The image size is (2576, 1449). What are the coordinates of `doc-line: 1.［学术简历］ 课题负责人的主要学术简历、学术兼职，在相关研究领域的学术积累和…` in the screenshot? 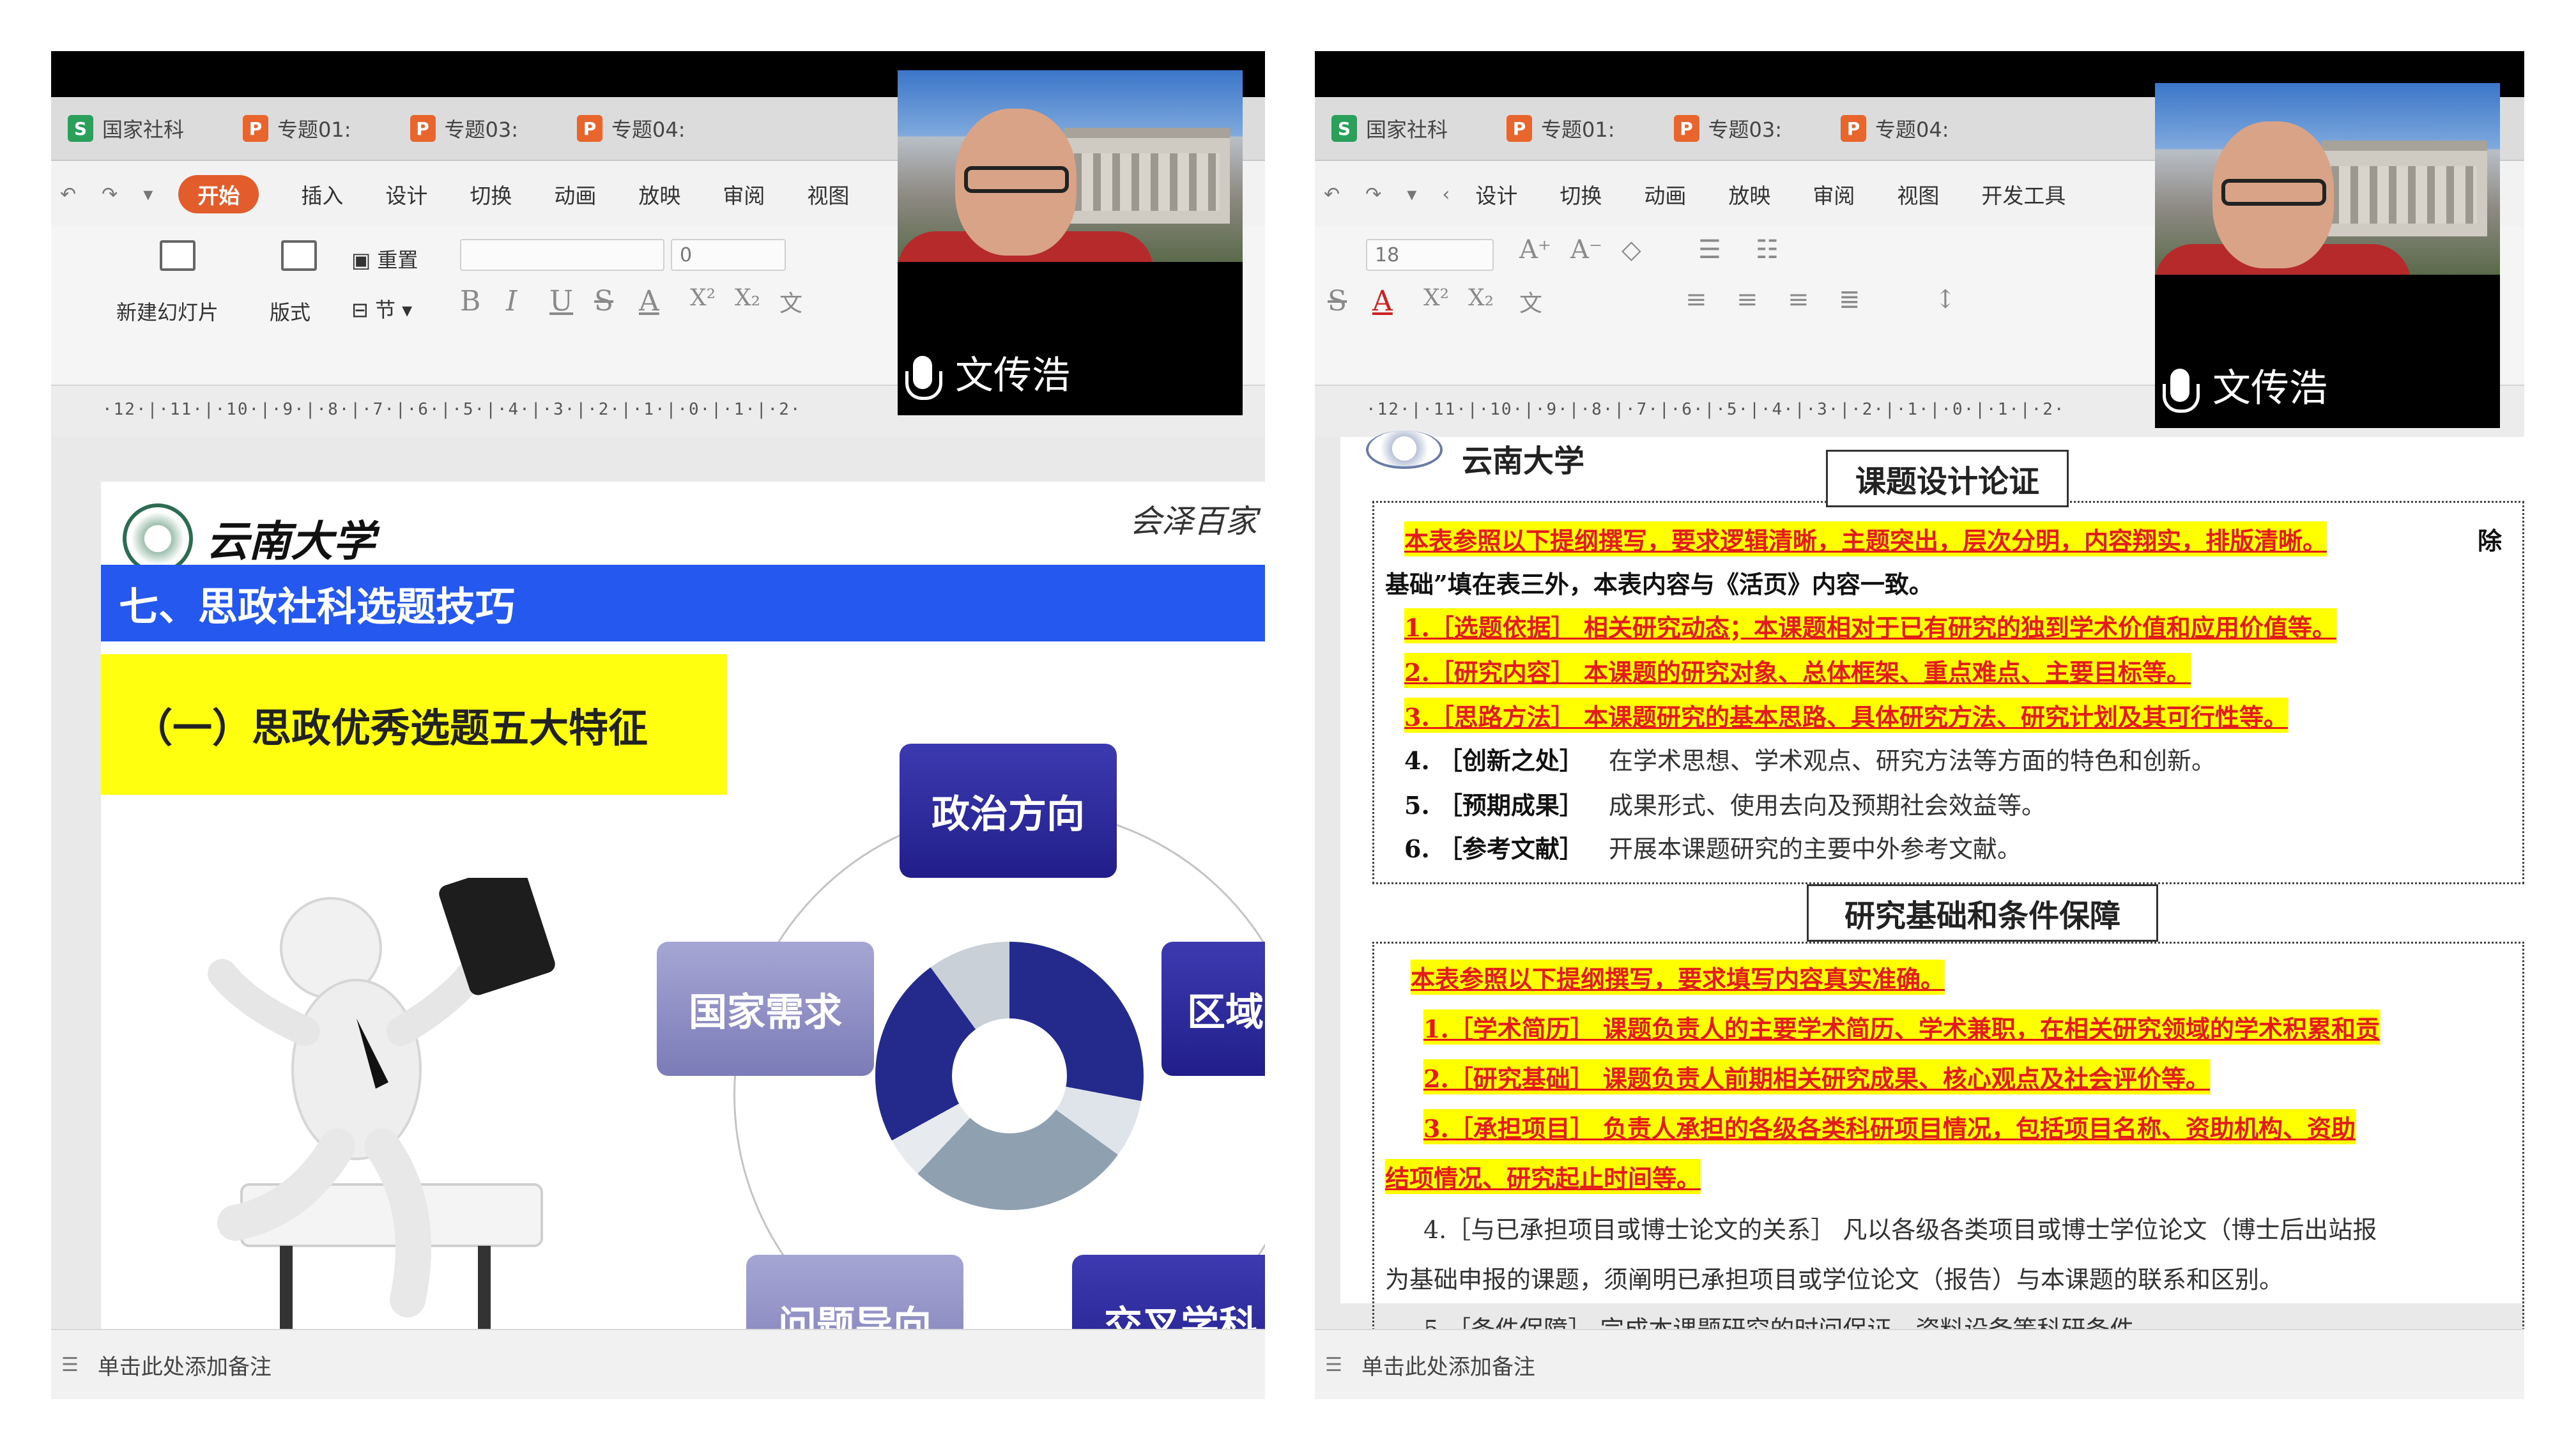 It's located at (1901, 1027).